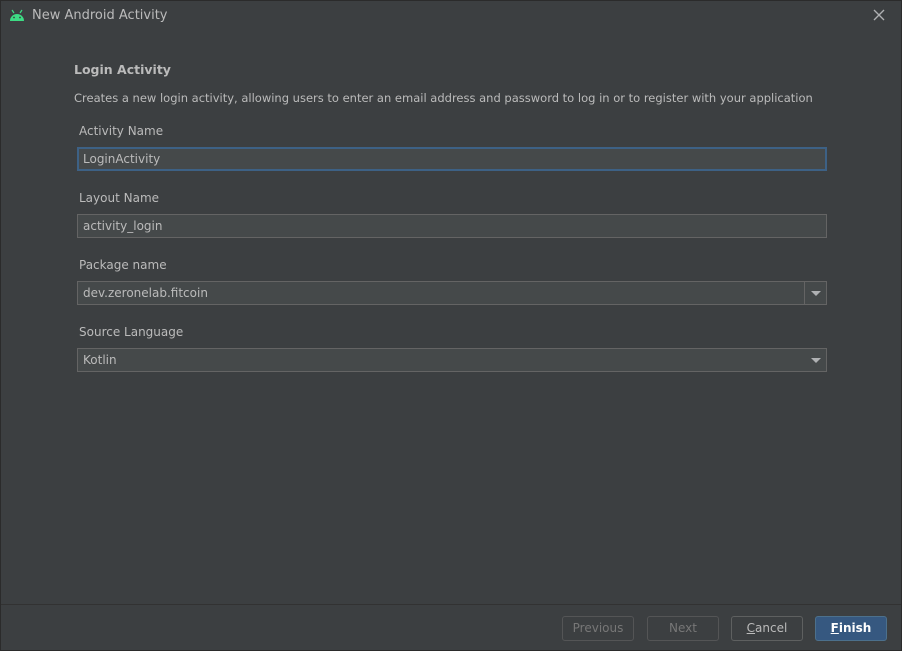 The image size is (902, 651). I want to click on close-icon, so click(879, 15).